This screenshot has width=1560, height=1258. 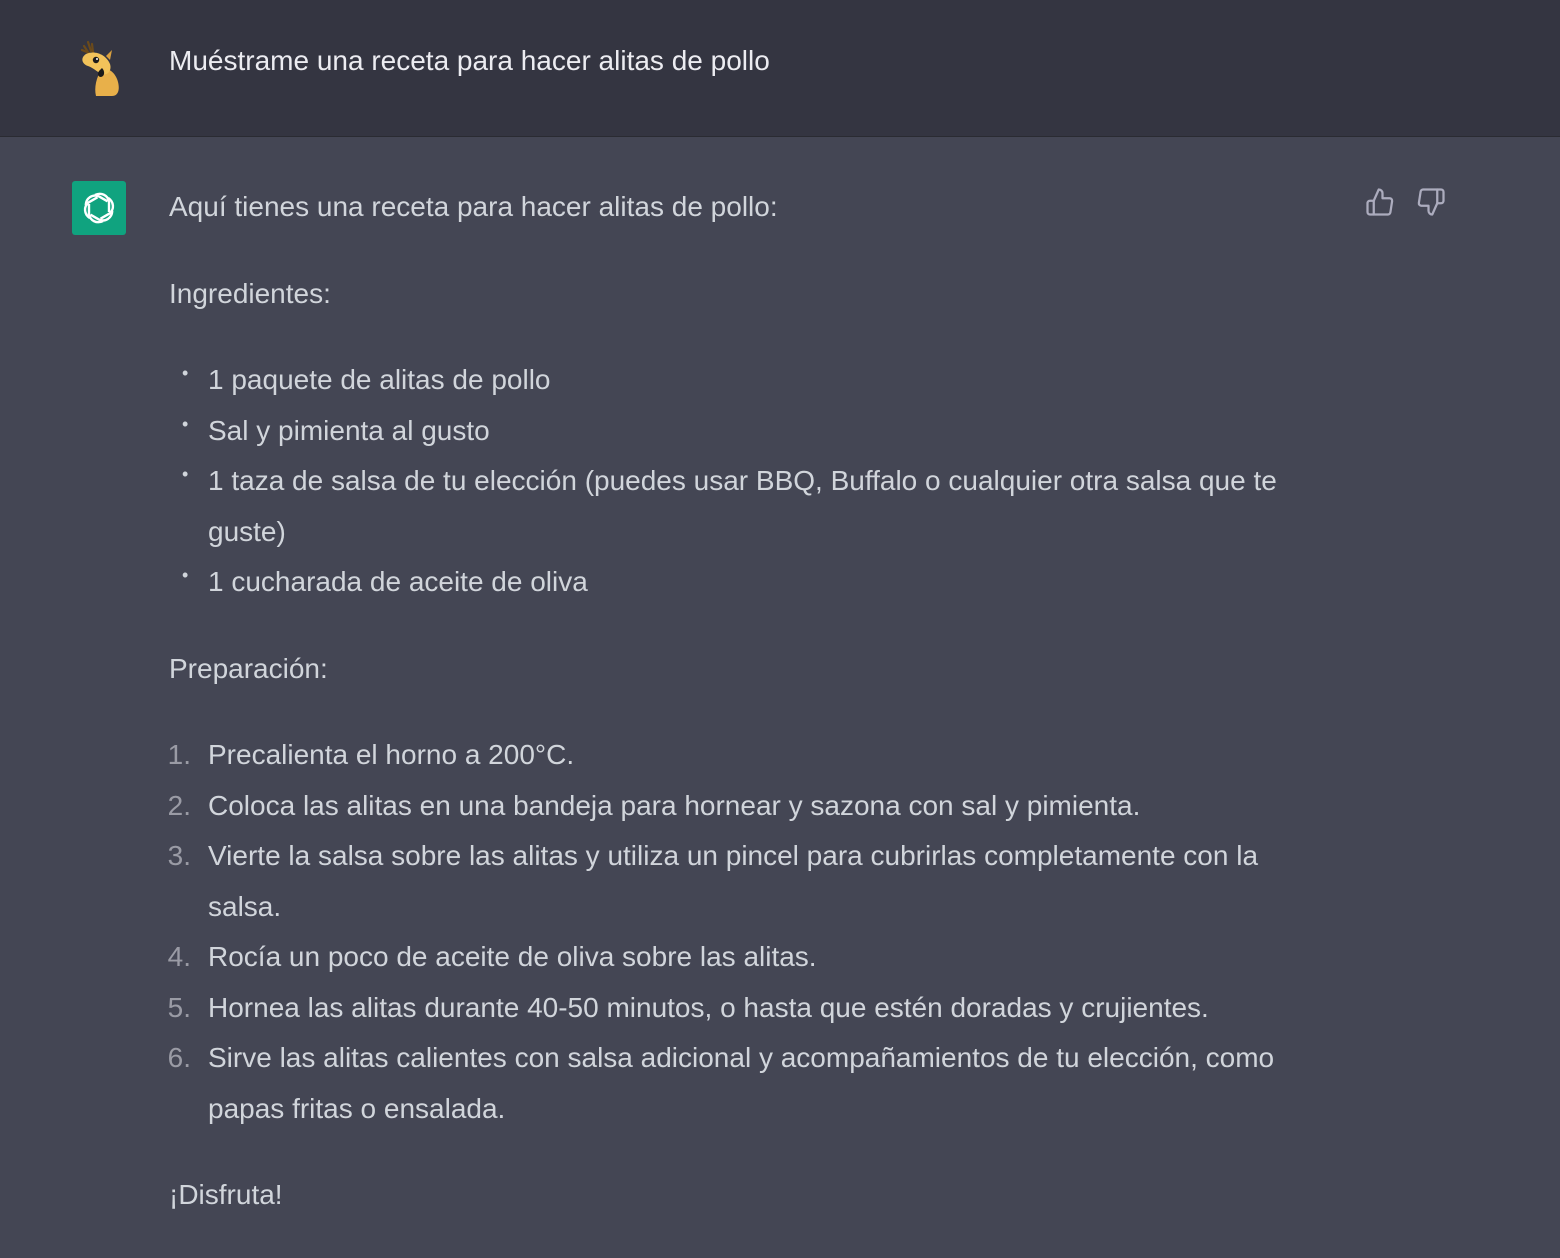 I want to click on openai-logo-icon, so click(x=99, y=208).